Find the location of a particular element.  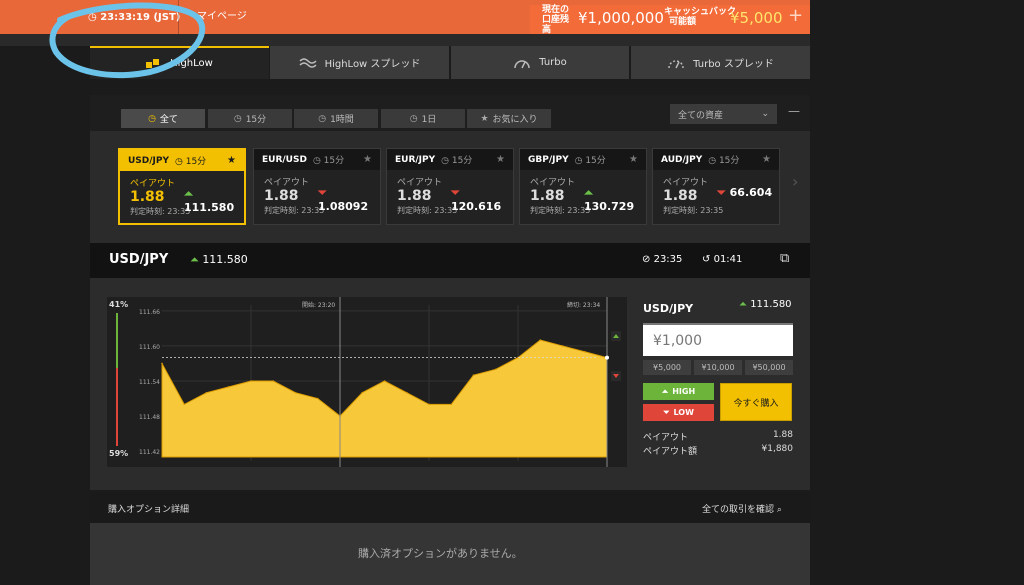

plus-icon: + is located at coordinates (795, 15).